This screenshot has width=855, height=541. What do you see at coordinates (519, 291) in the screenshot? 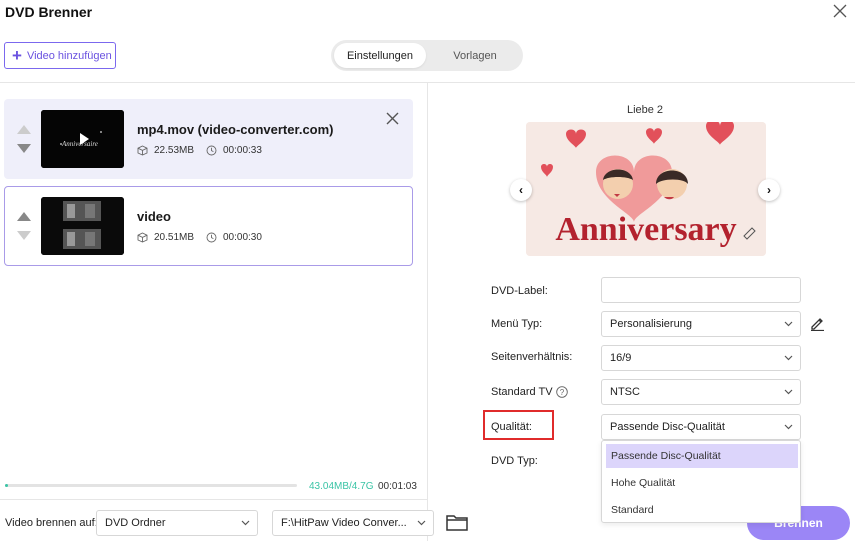
I see `dvd-label-label: DVD-Label:` at bounding box center [519, 291].